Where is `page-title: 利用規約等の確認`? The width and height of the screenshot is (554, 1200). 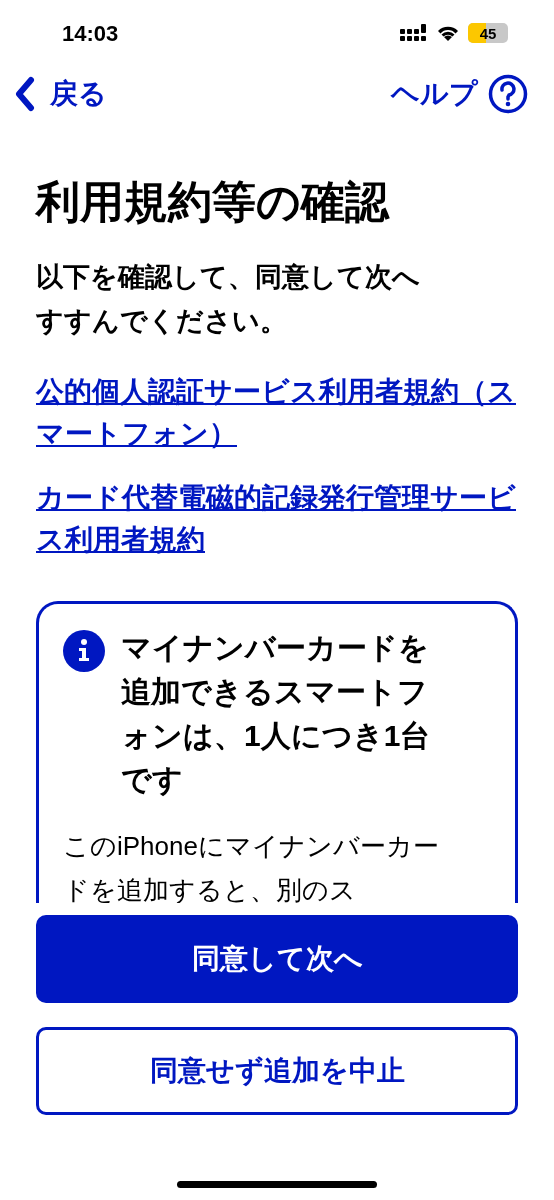 page-title: 利用規約等の確認 is located at coordinates (213, 202).